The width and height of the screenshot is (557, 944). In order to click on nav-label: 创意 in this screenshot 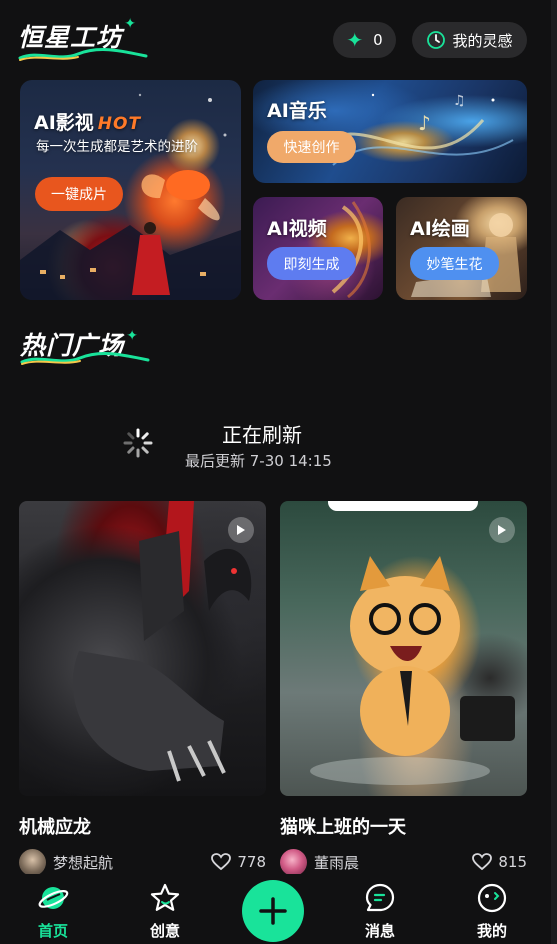, I will do `click(164, 931)`.